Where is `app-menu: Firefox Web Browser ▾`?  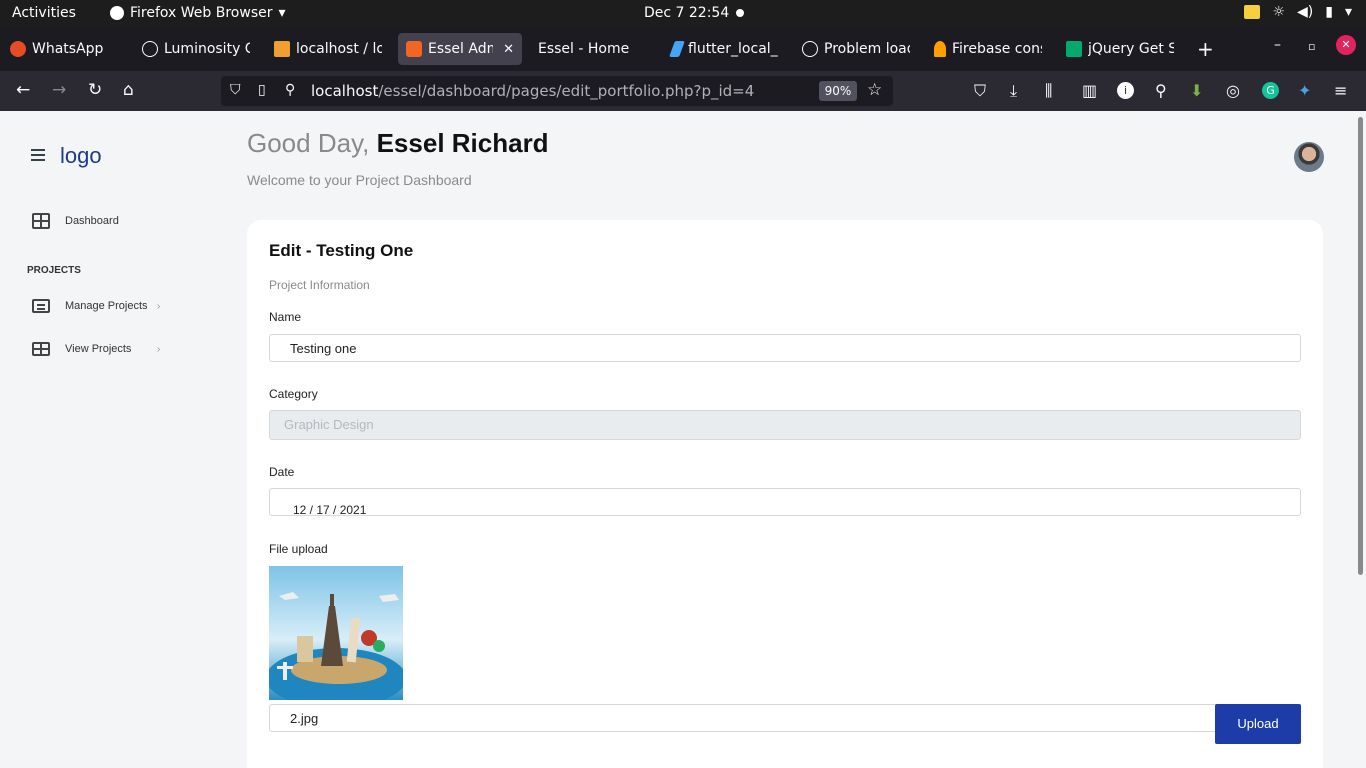
app-menu: Firefox Web Browser ▾ is located at coordinates (198, 13).